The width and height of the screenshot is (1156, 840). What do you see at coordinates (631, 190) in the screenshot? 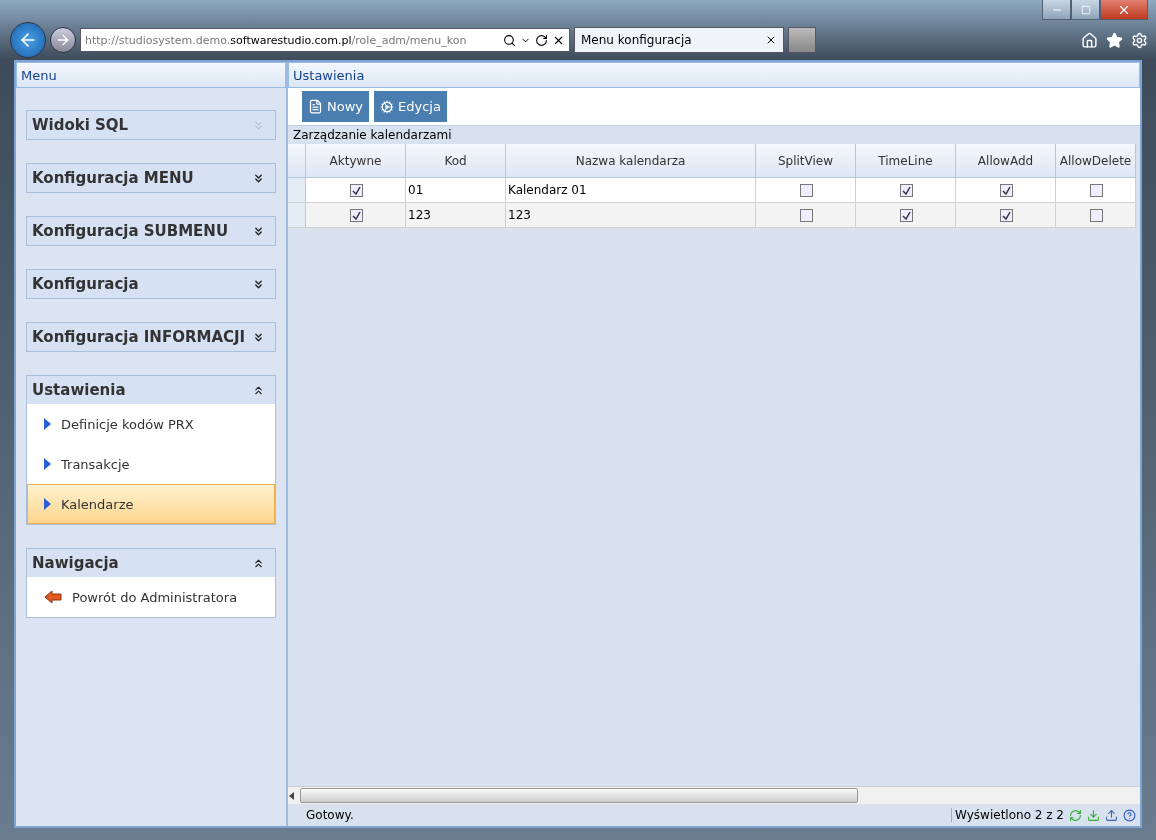
I see `table-cell: Kalendarz 01` at bounding box center [631, 190].